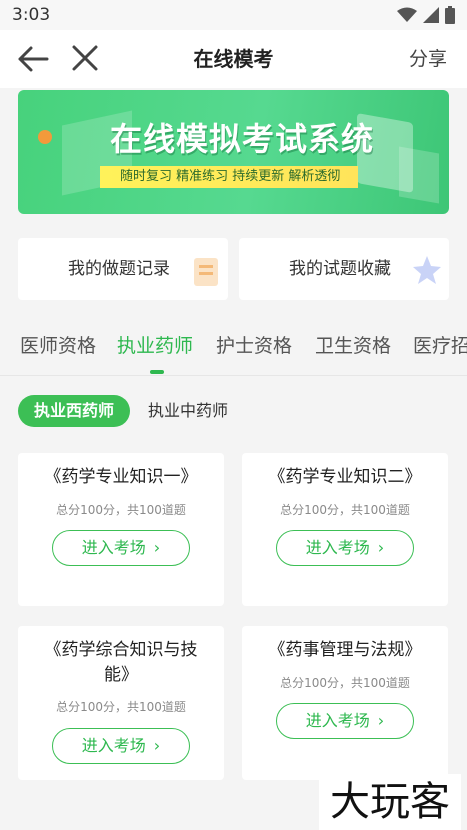 The image size is (467, 830). Describe the element at coordinates (85, 58) in the screenshot. I see `close-icon` at that location.